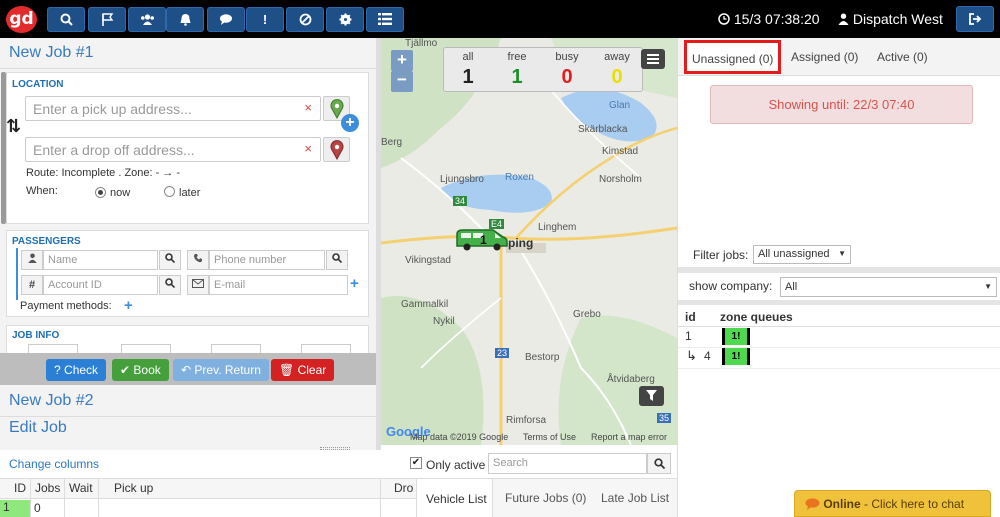 The image size is (1000, 517). What do you see at coordinates (173, 108) in the screenshot?
I see `pickup-address-input: Enter a pick up address... ×` at bounding box center [173, 108].